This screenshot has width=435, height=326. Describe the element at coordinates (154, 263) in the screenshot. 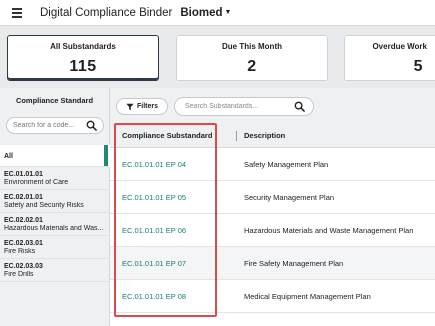

I see `substandard-link: EC.01.01.01 EP 07` at that location.